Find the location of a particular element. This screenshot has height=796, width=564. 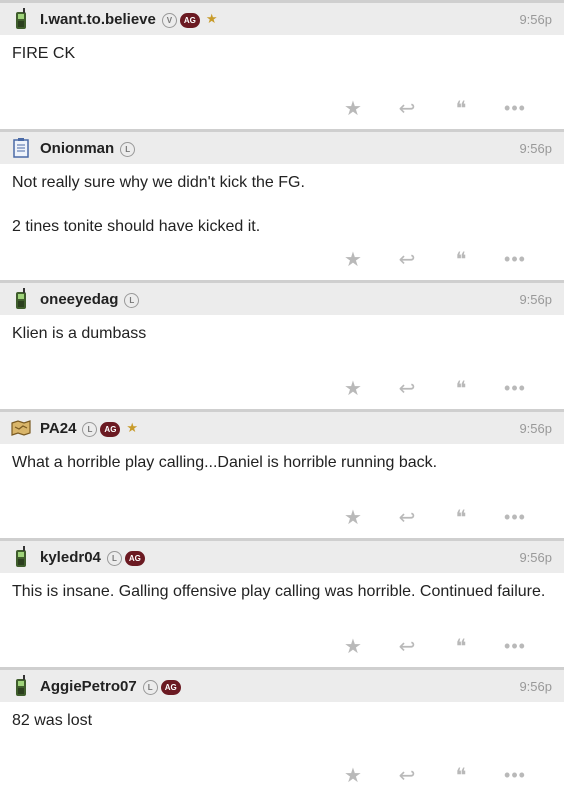

badge-group: V AG ★ is located at coordinates (189, 19).